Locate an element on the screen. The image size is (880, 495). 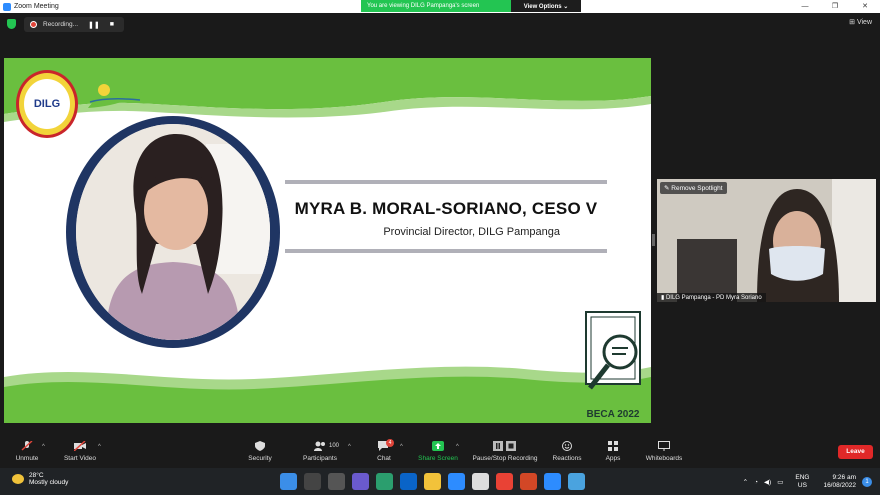
start-video-button: Start Video is located at coordinates (80, 449).